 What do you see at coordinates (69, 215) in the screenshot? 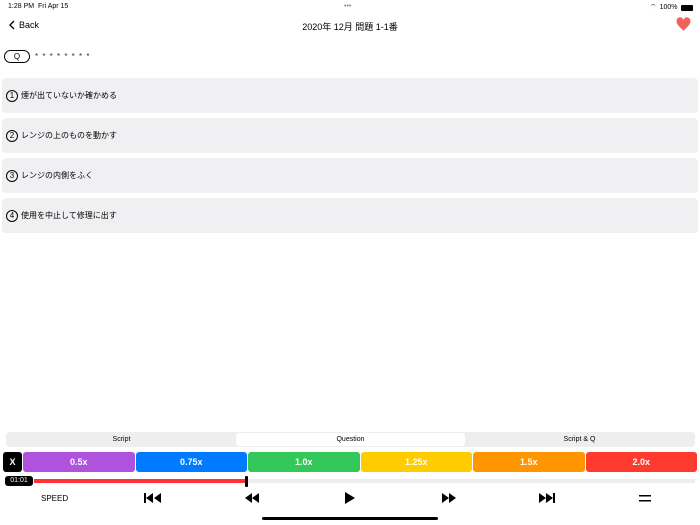
I see `option-text: 使用を中止して修理に出す` at bounding box center [69, 215].